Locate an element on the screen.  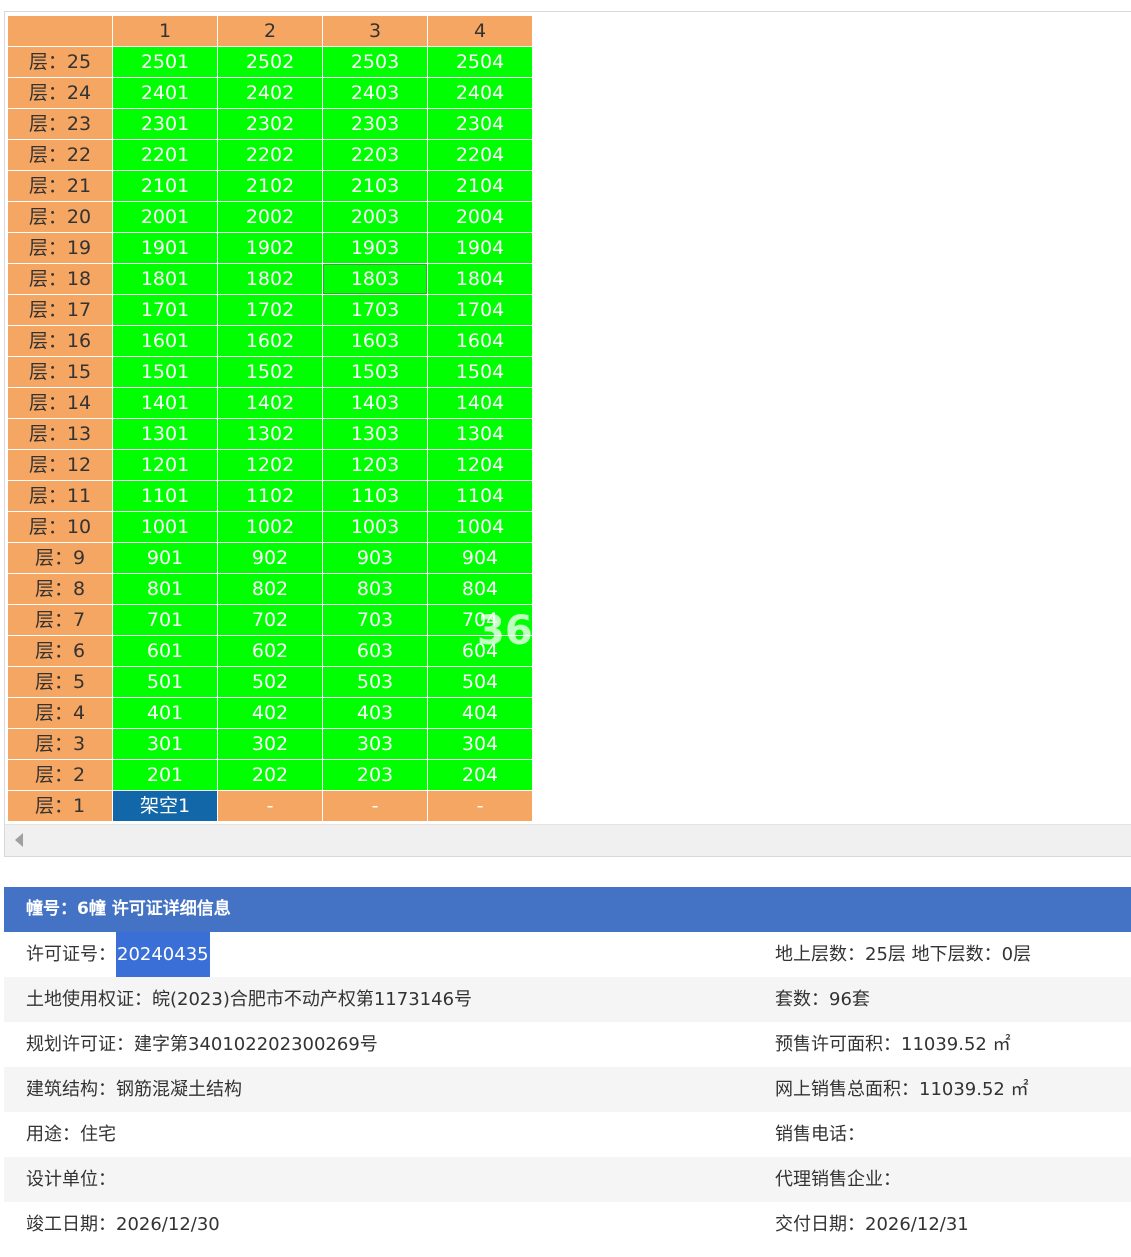
unit-cell: 304 is located at coordinates (480, 744).